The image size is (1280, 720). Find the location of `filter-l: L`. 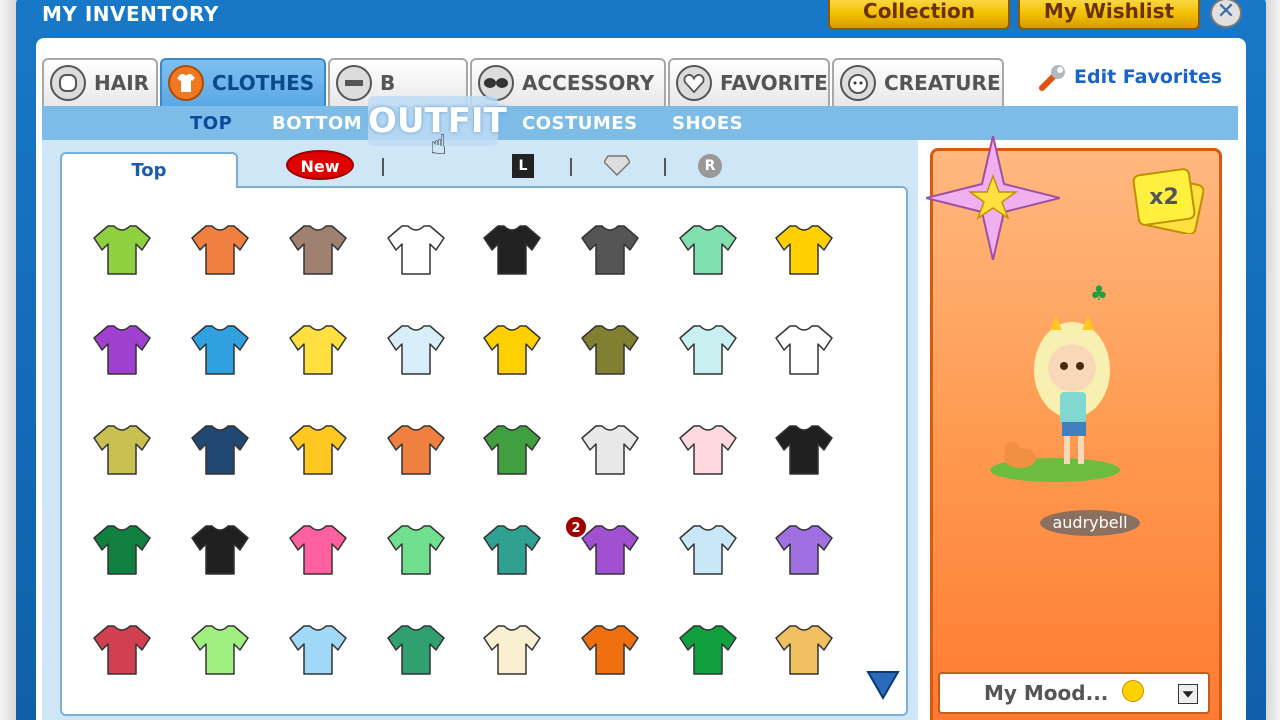

filter-l: L is located at coordinates (523, 166).